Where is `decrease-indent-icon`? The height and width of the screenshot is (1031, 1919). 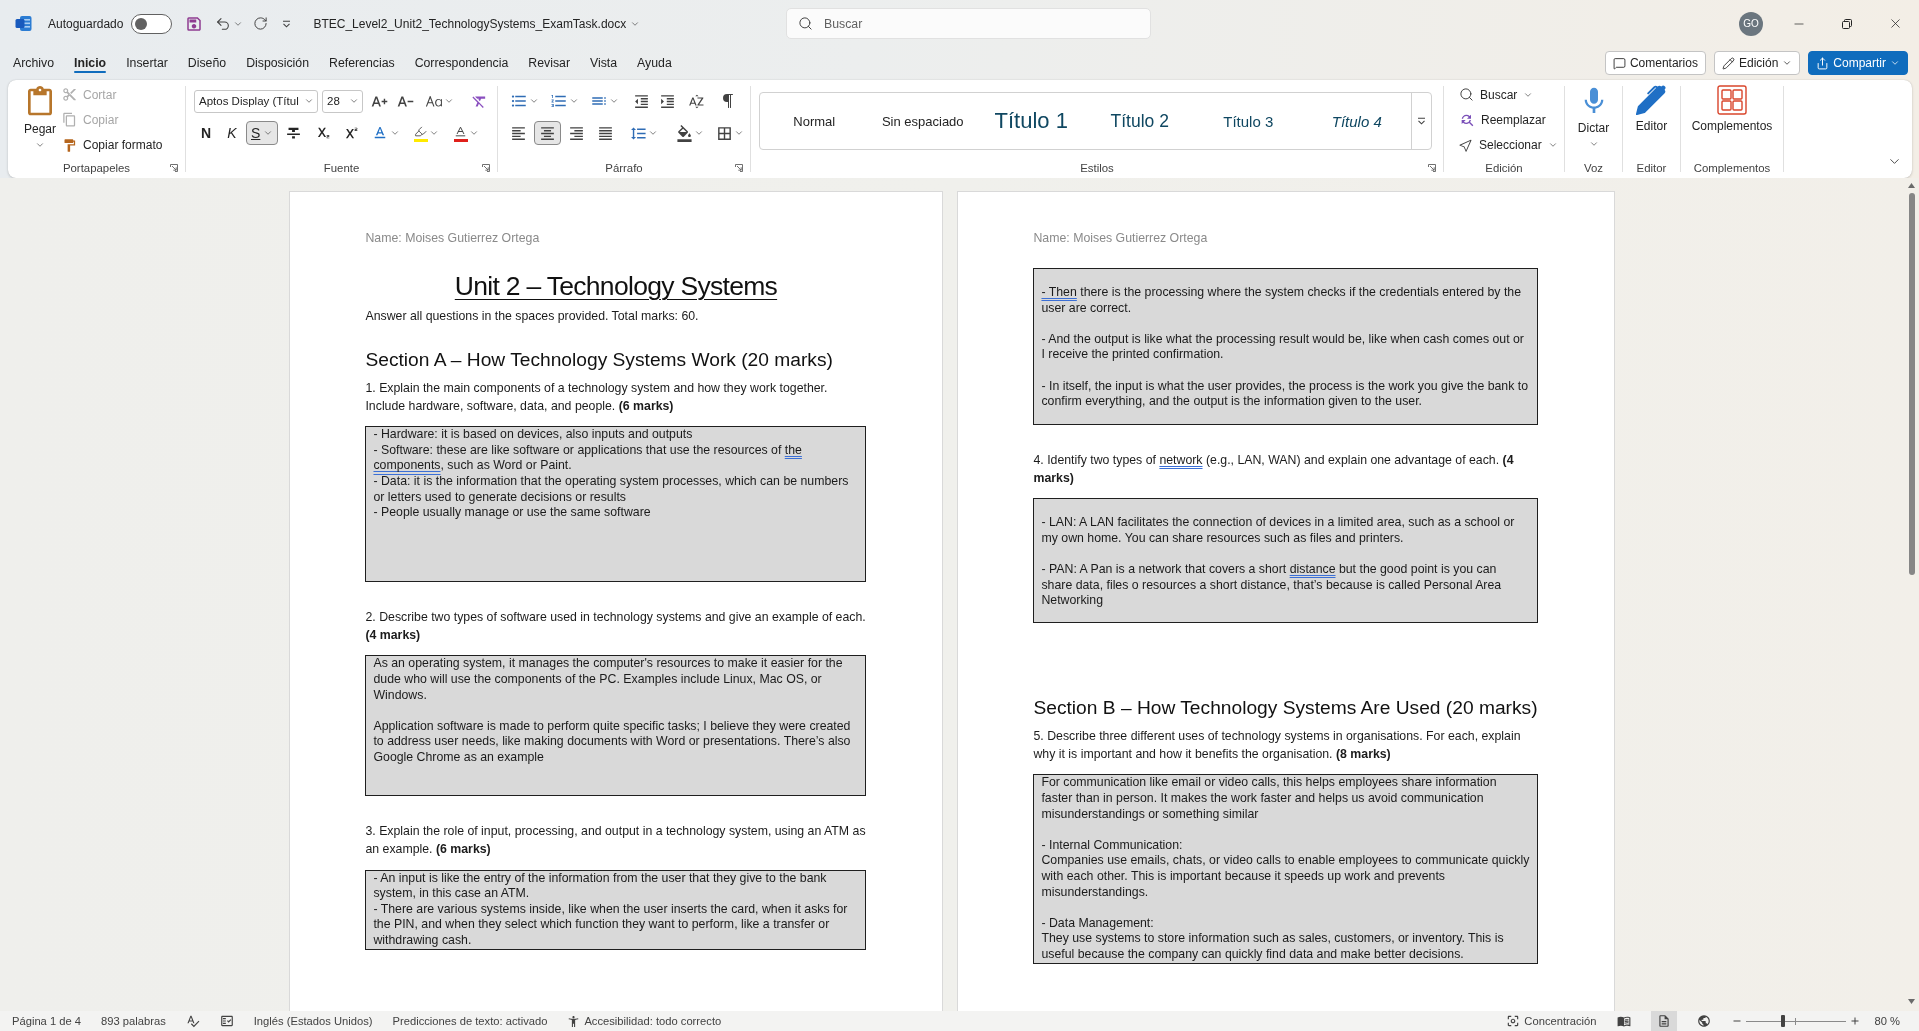
decrease-indent-icon is located at coordinates (641, 101).